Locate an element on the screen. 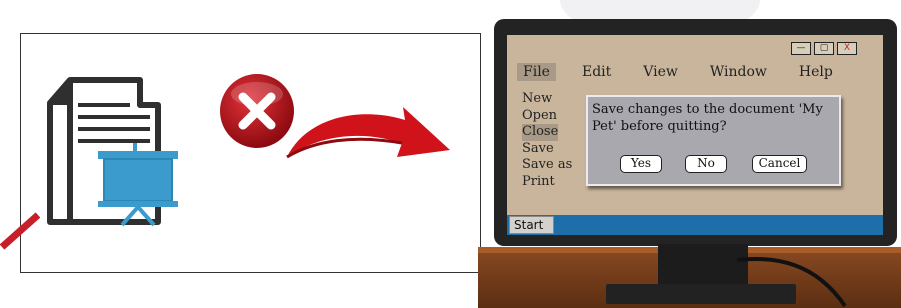  menu-view: View is located at coordinates (660, 72).